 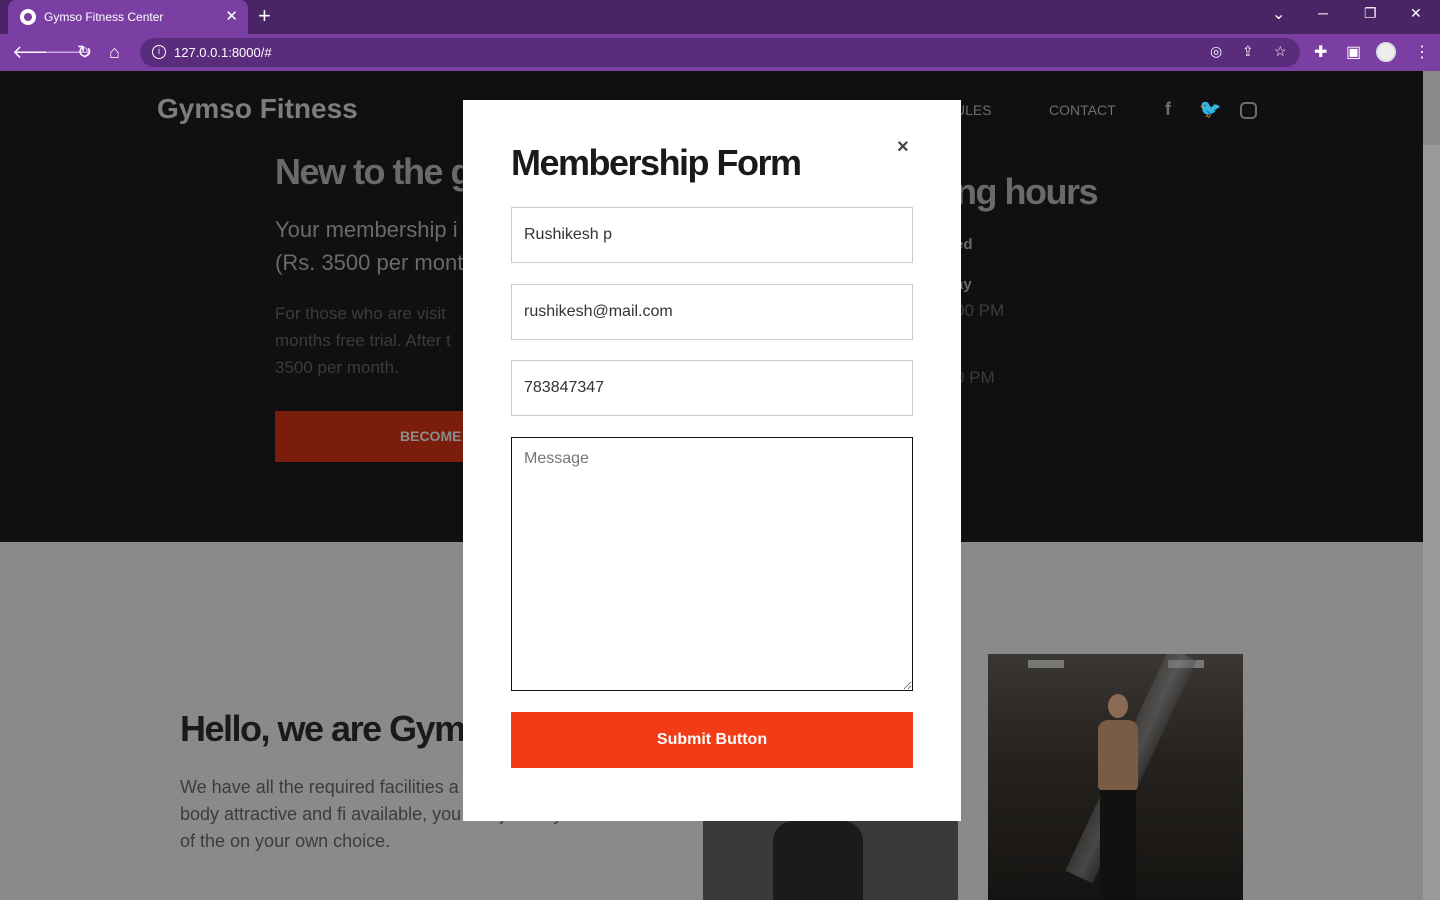 I want to click on facebook-icon: f, so click(x=1168, y=109).